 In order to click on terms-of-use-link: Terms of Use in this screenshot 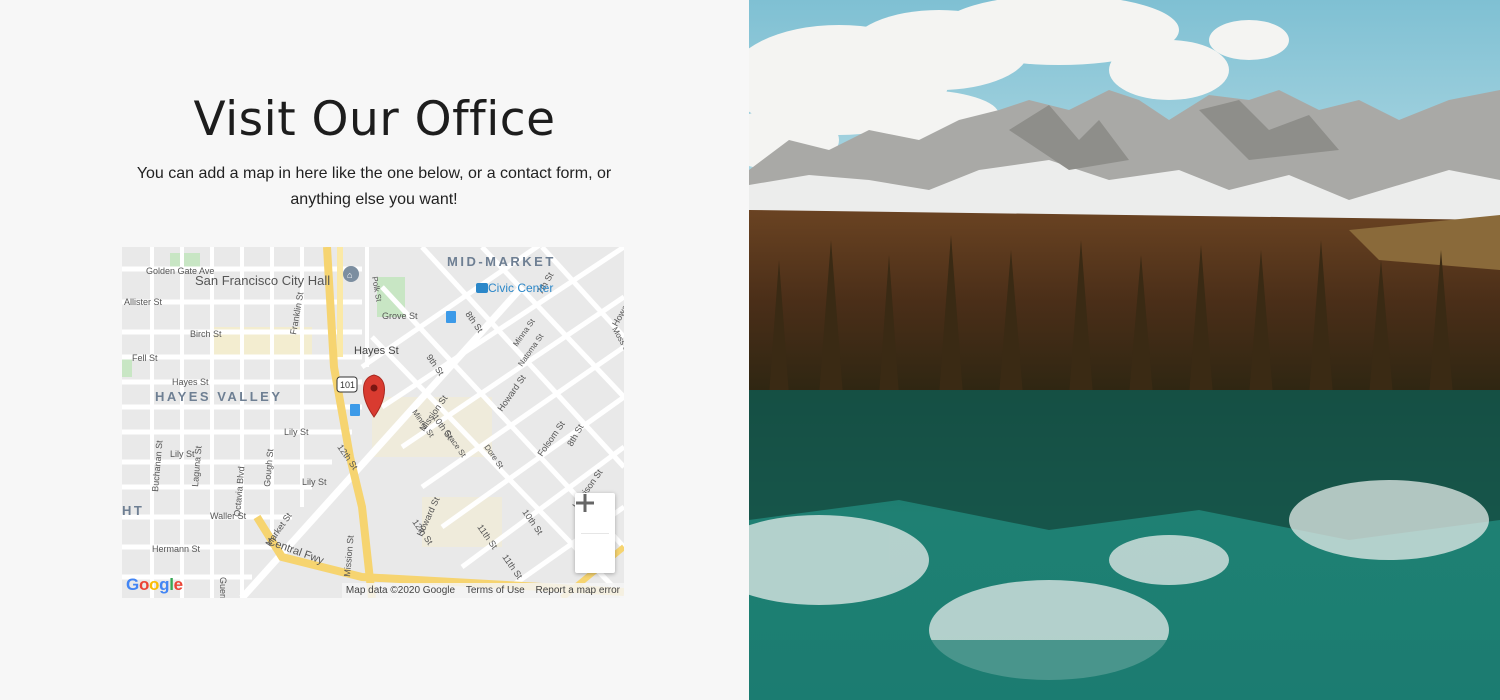, I will do `click(495, 590)`.